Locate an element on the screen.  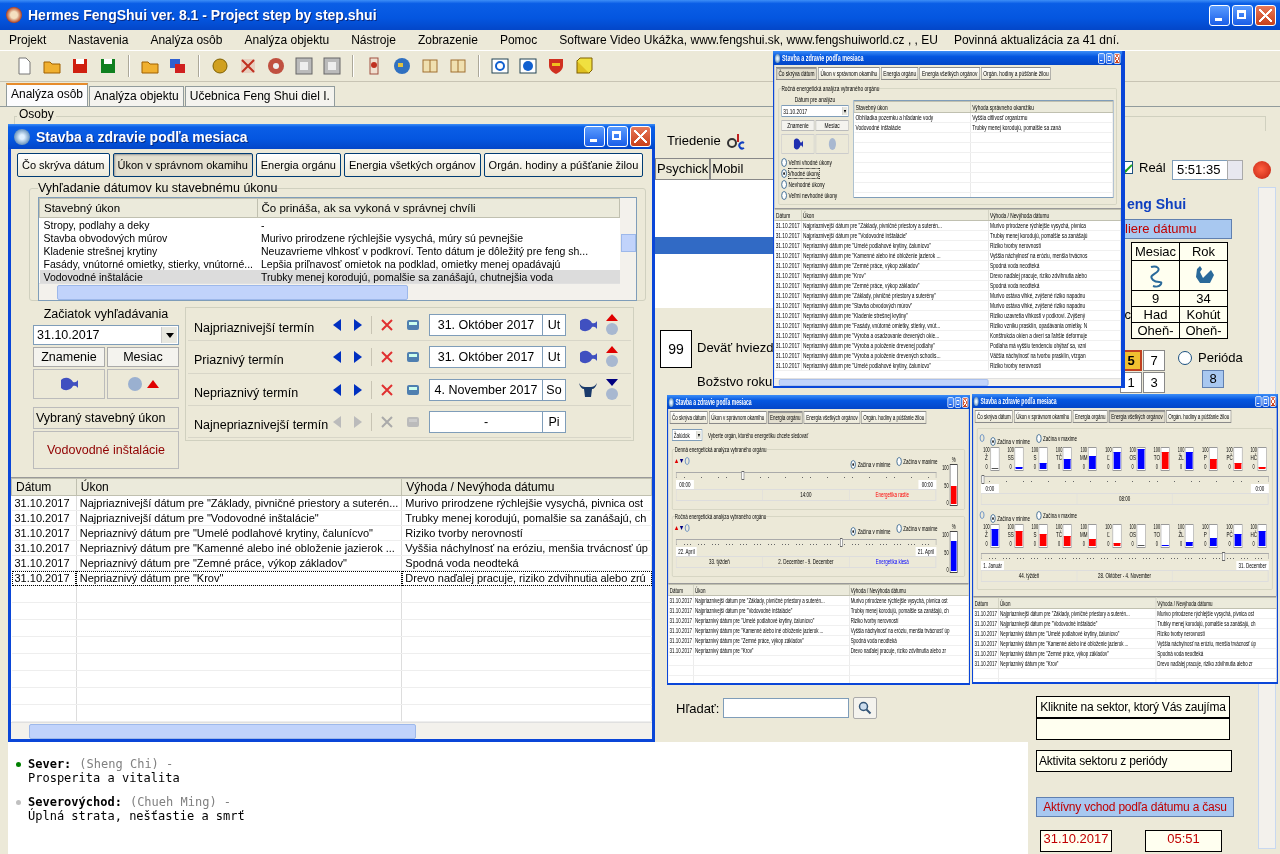
info-cell: 2. December - 9. December is located at coordinates (806, 562).